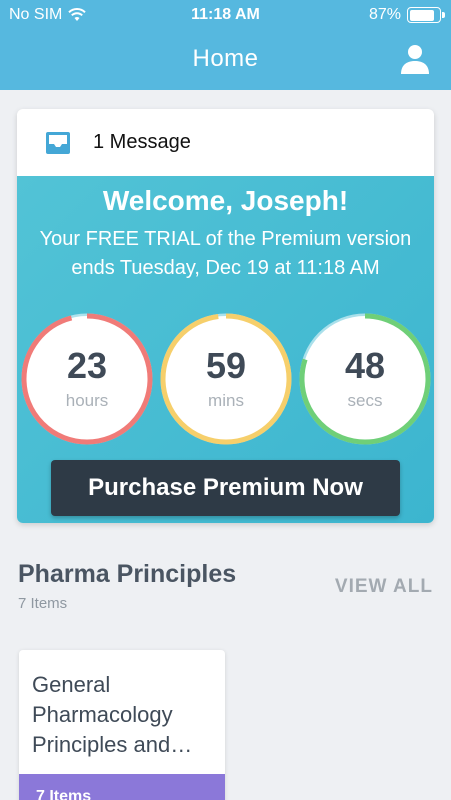  I want to click on message-label: 1 Message, so click(142, 142).